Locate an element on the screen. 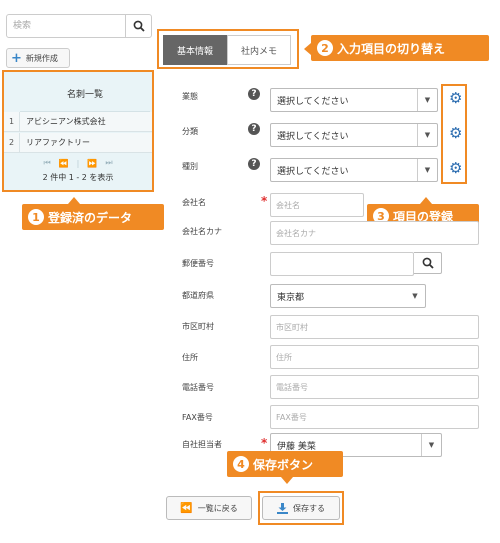  list-item: 2 リアファクトリー is located at coordinates (78, 143).